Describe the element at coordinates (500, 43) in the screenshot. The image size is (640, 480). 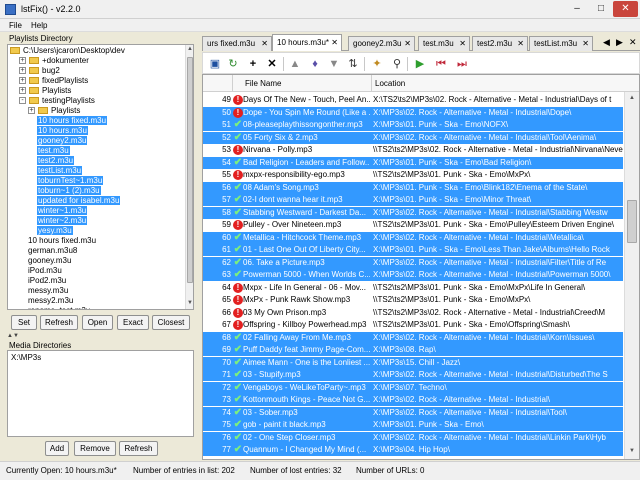
I see `tab-test2: test2.m3u ✕` at that location.